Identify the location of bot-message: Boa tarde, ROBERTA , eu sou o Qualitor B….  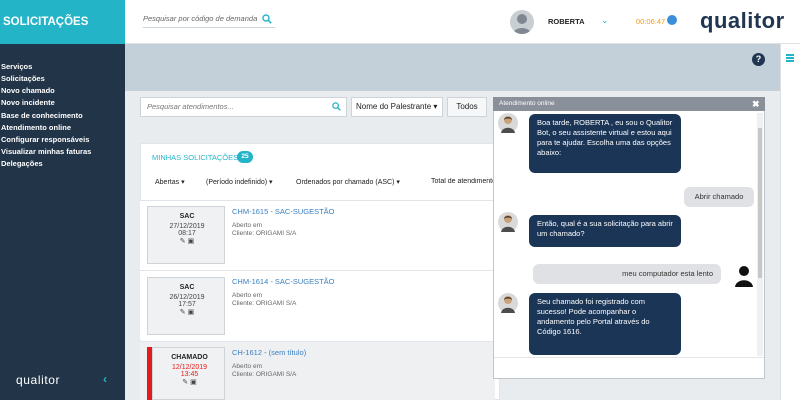
(605, 143).